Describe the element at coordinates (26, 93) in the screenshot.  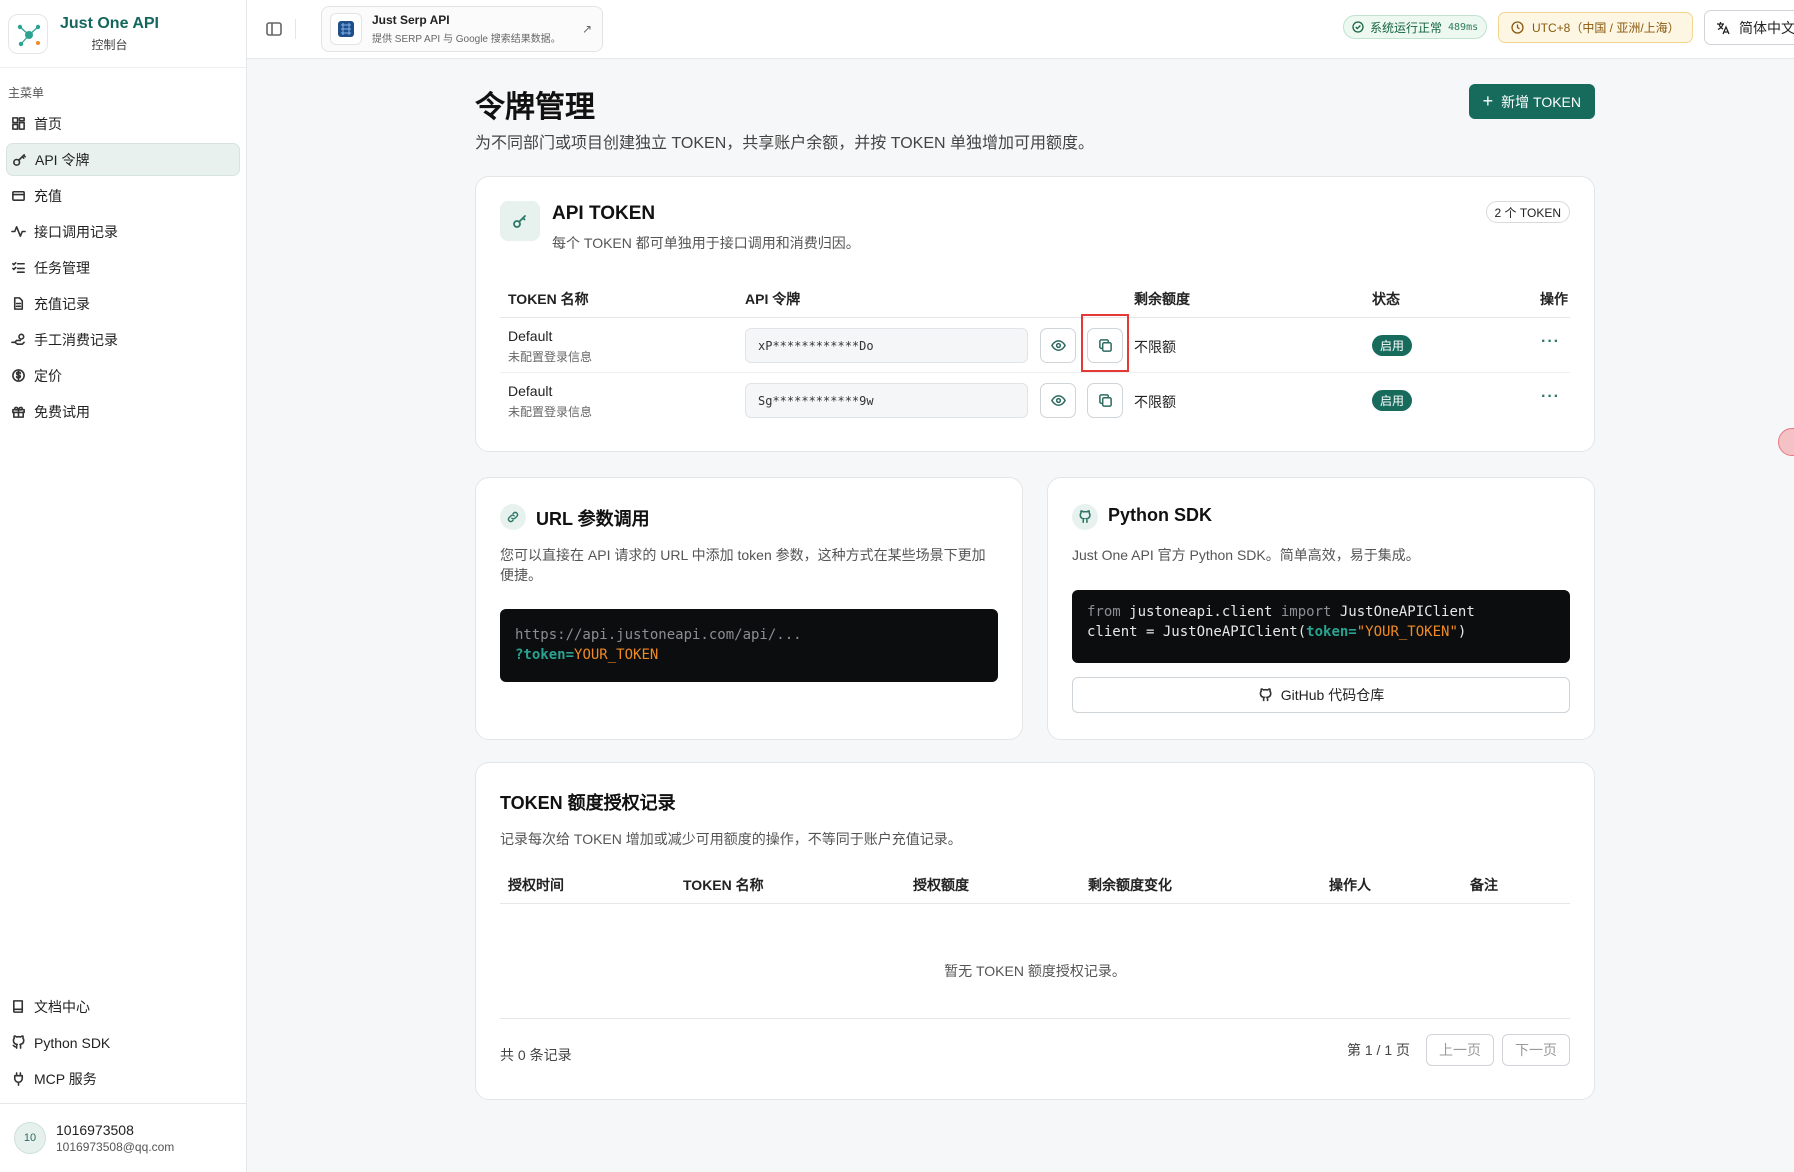
I see `menu-section-label: 主菜单` at that location.